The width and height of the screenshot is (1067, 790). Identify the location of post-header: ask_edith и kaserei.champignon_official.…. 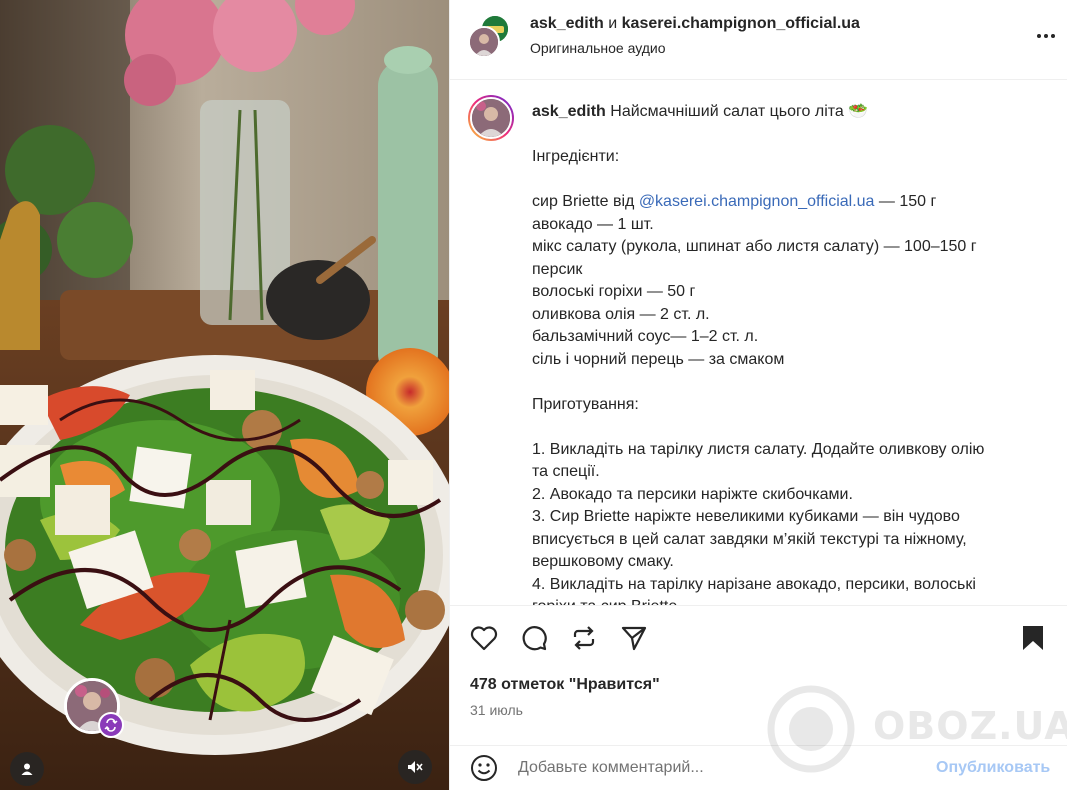
(758, 40).